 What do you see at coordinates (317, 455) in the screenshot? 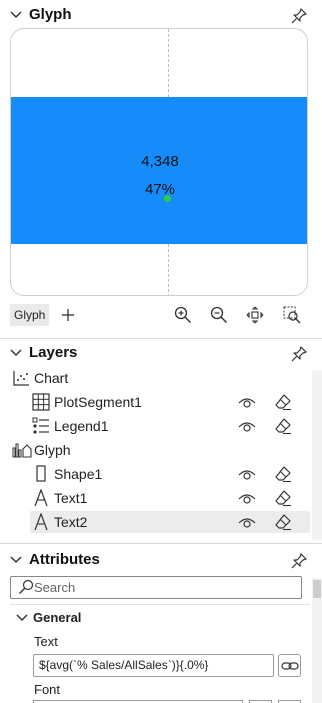
I see `layers-scrollbar` at bounding box center [317, 455].